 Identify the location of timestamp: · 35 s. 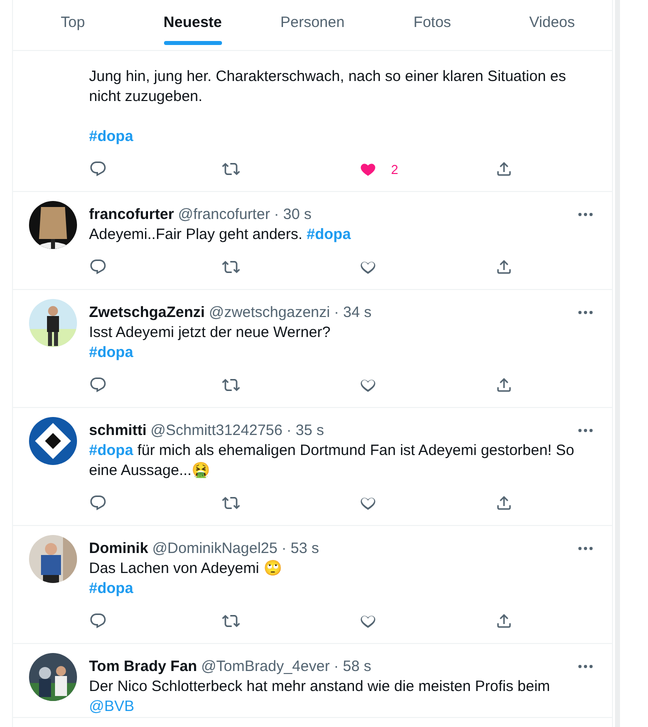
(305, 430).